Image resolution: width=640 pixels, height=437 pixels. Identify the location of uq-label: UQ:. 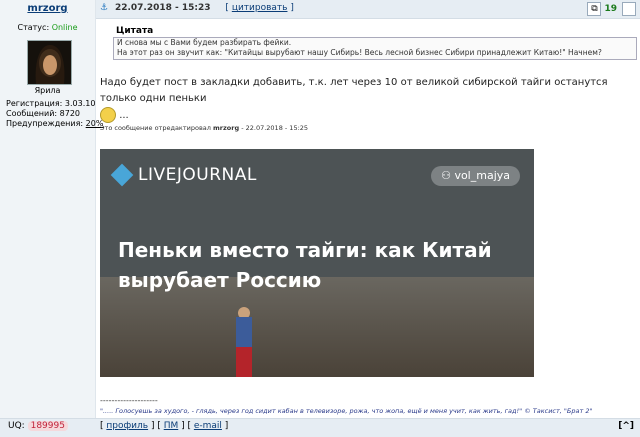
(16, 426).